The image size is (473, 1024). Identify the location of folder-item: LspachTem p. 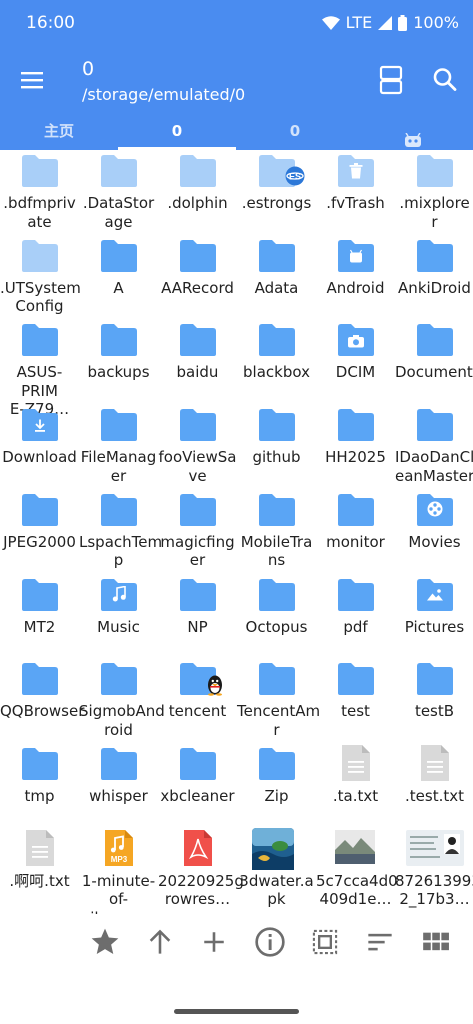
(120, 531).